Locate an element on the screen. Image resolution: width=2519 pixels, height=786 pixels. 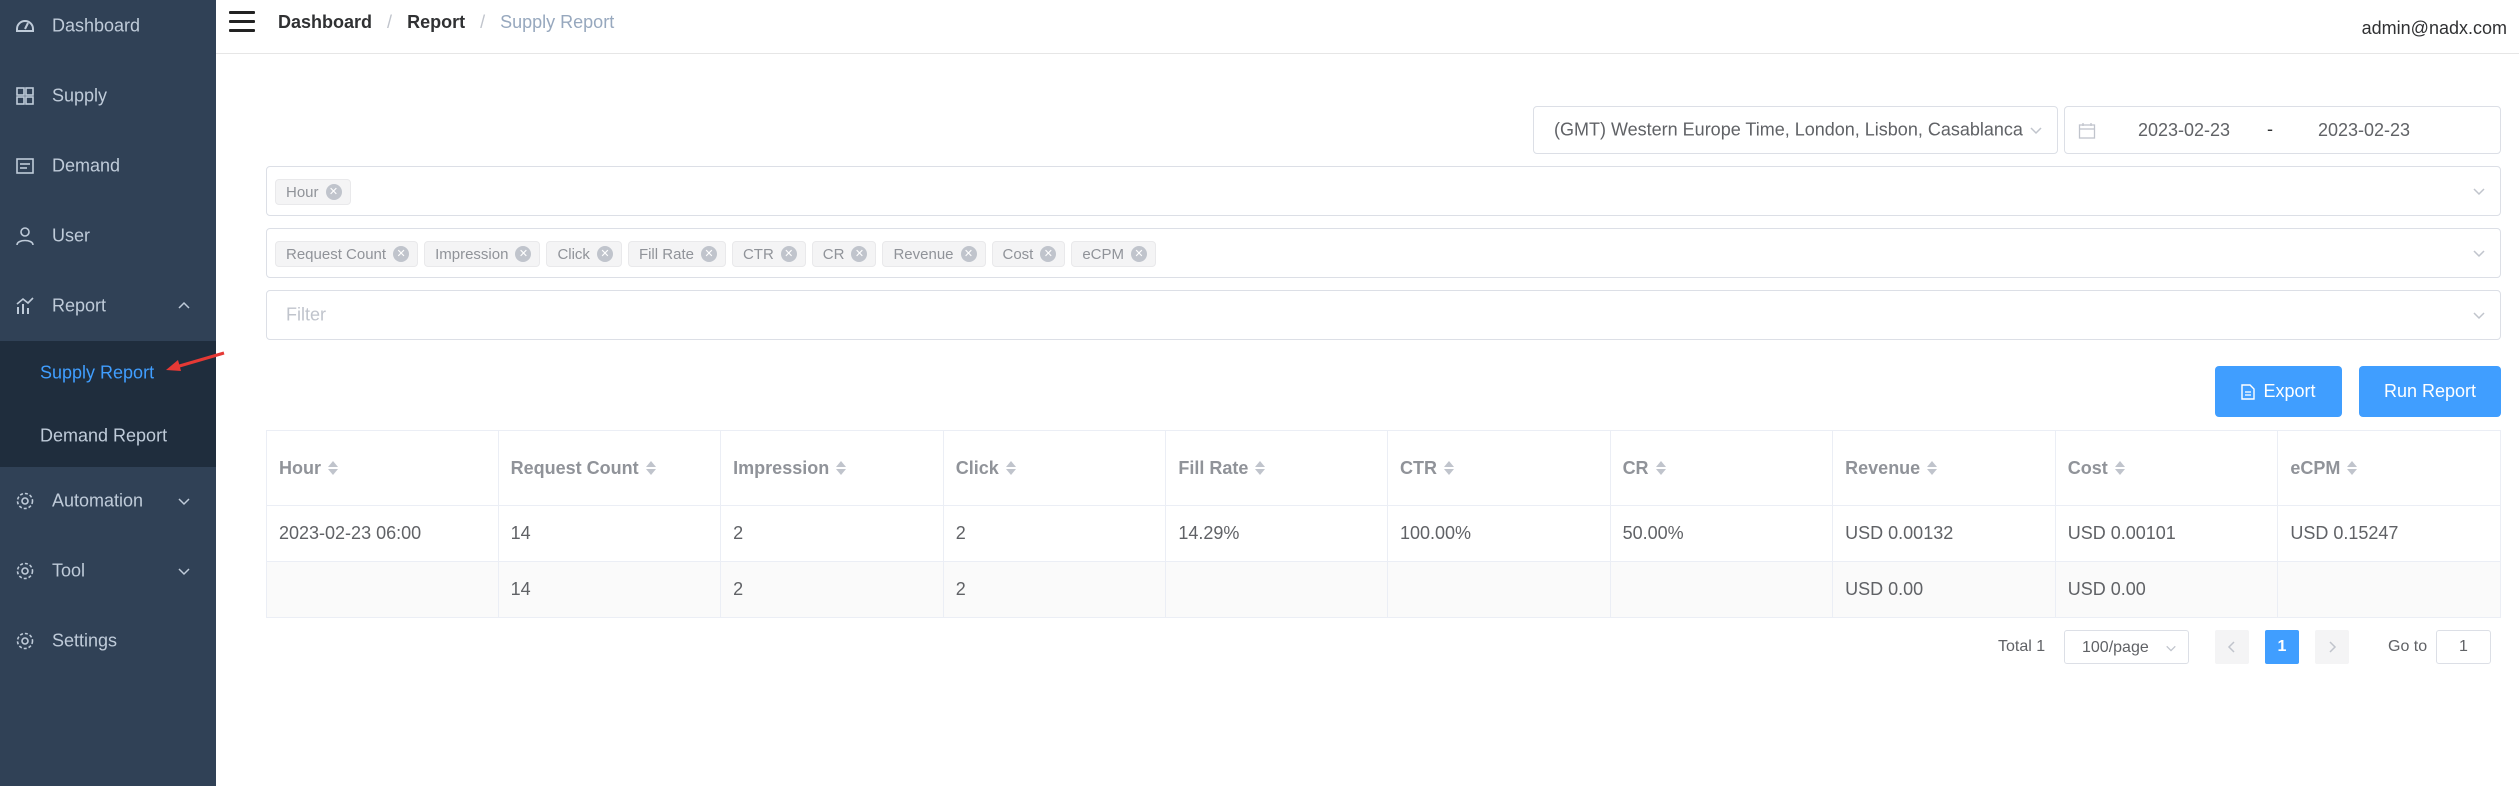
page-size-select: 100/page is located at coordinates (2126, 647).